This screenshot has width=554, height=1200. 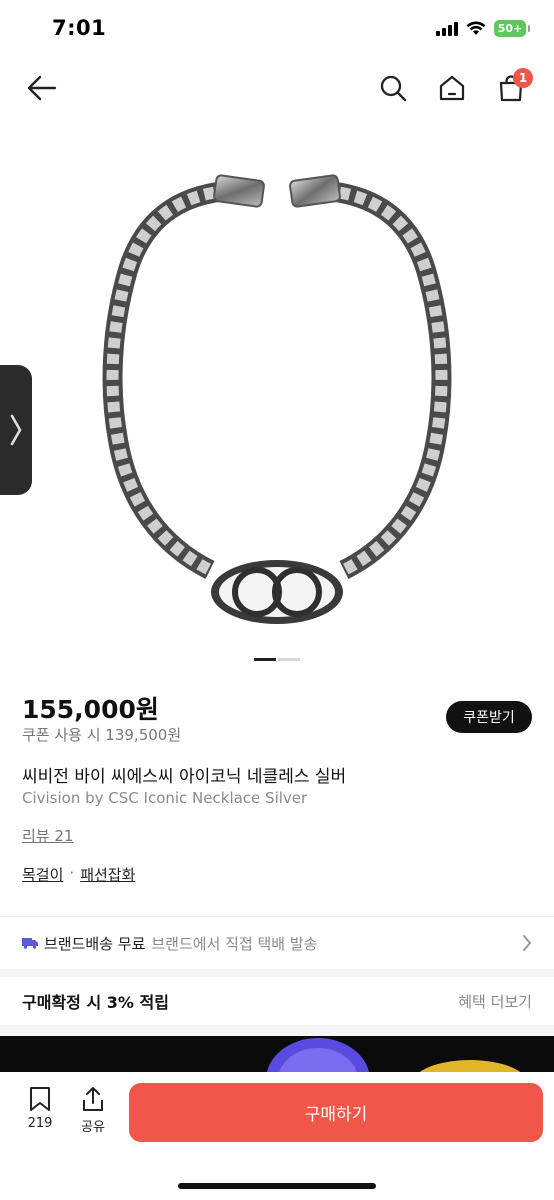 I want to click on battery-icon: 50+, so click(x=512, y=28).